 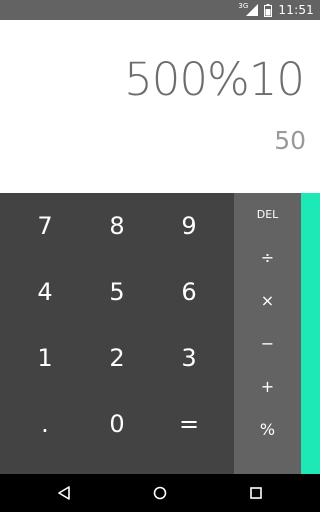 What do you see at coordinates (117, 226) in the screenshot?
I see `digit-8-button: 8` at bounding box center [117, 226].